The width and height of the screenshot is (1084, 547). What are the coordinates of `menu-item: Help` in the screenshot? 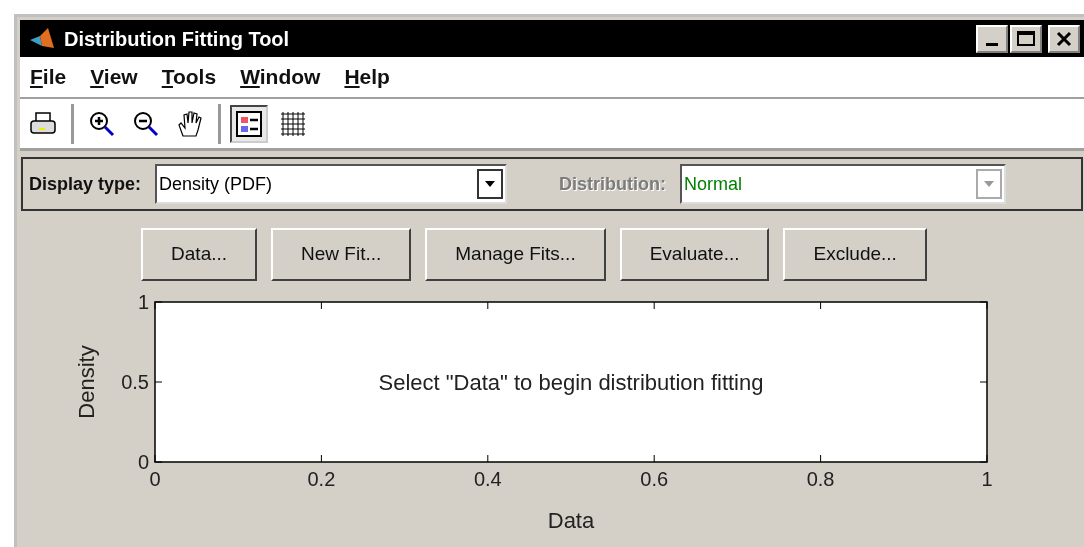 It's located at (367, 77).